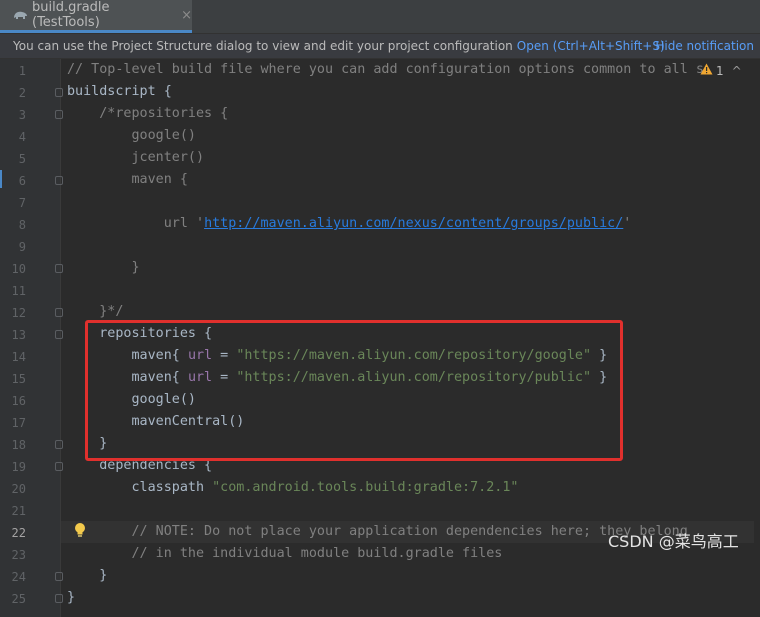  Describe the element at coordinates (186, 15) in the screenshot. I see `close-icon: ×` at that location.